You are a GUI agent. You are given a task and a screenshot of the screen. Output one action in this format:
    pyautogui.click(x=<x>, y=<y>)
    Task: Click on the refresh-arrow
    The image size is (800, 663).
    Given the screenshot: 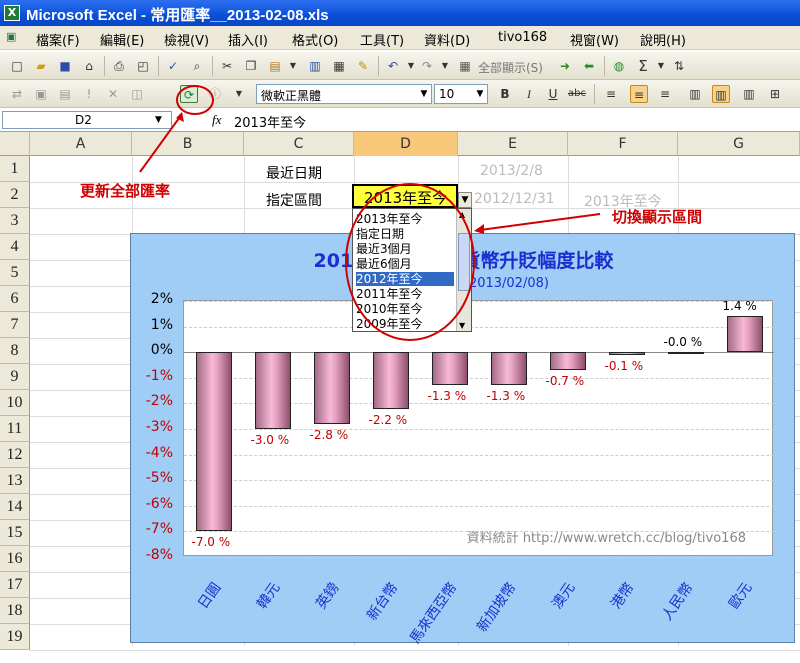 What is the action you would take?
    pyautogui.click(x=161, y=143)
    